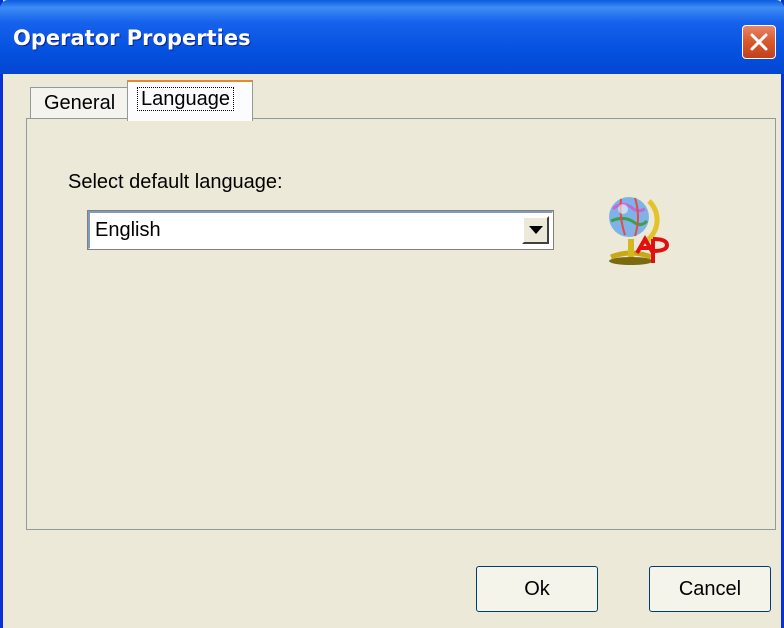 This screenshot has width=784, height=628. Describe the element at coordinates (537, 589) in the screenshot. I see `ok-button: Ok` at that location.